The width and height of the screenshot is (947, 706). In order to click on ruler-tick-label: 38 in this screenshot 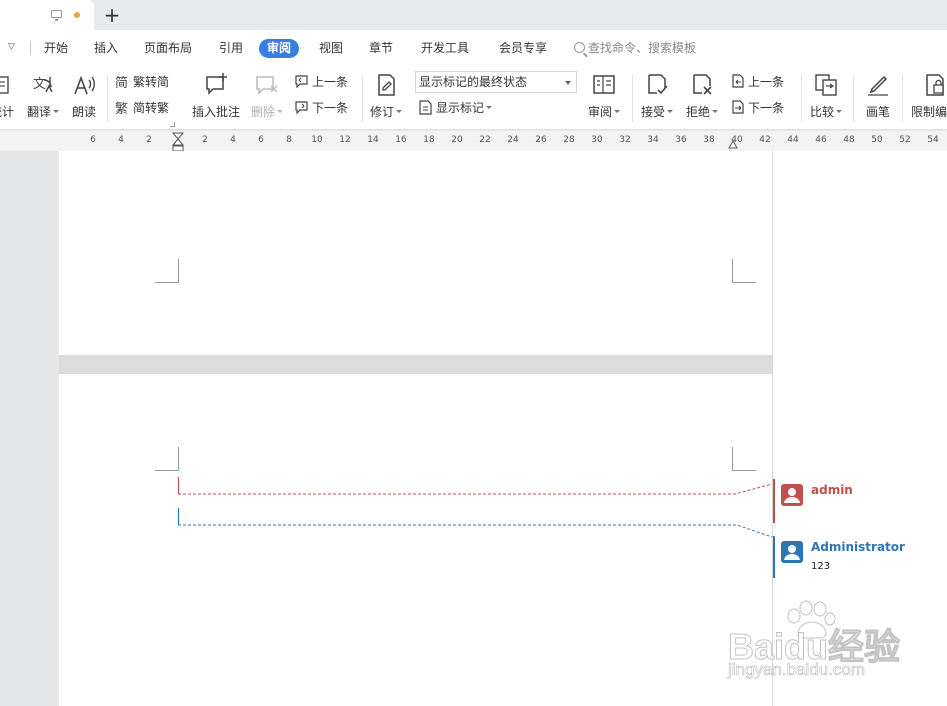, I will do `click(709, 140)`.